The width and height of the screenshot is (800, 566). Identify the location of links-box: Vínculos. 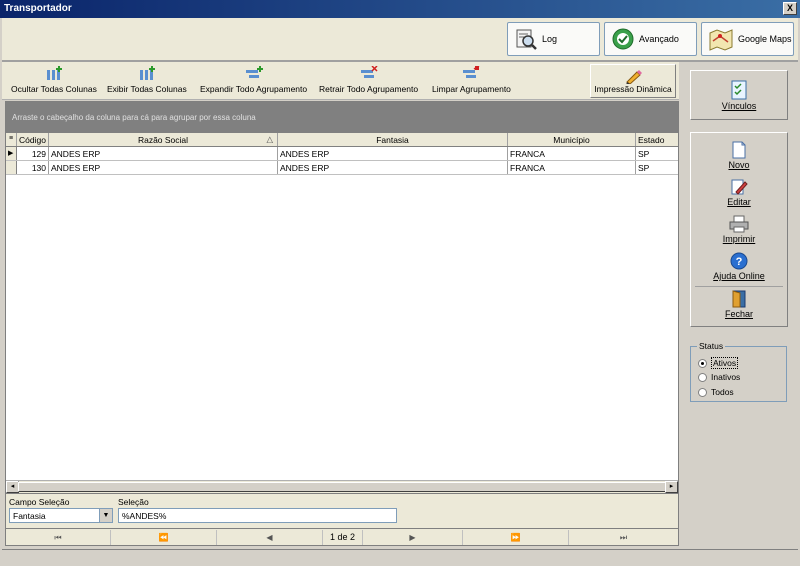
(739, 95).